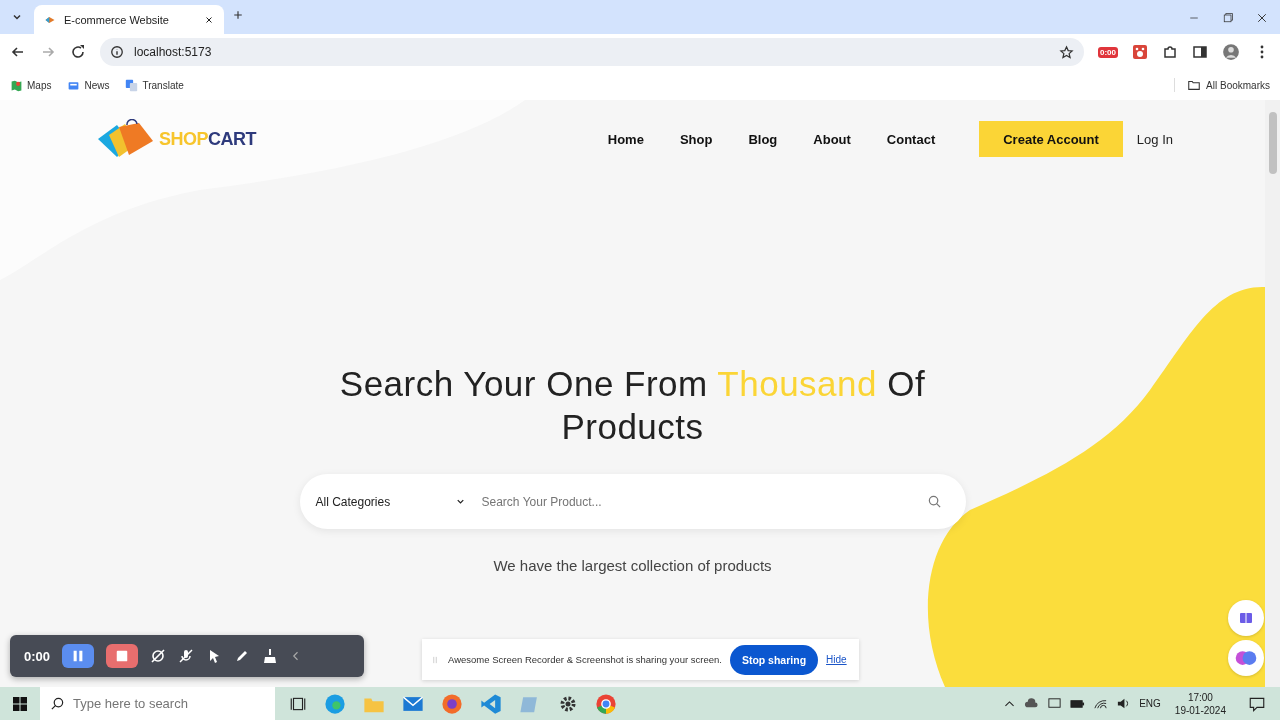 The width and height of the screenshot is (1280, 720). Describe the element at coordinates (78, 656) in the screenshot. I see `pause-button` at that location.